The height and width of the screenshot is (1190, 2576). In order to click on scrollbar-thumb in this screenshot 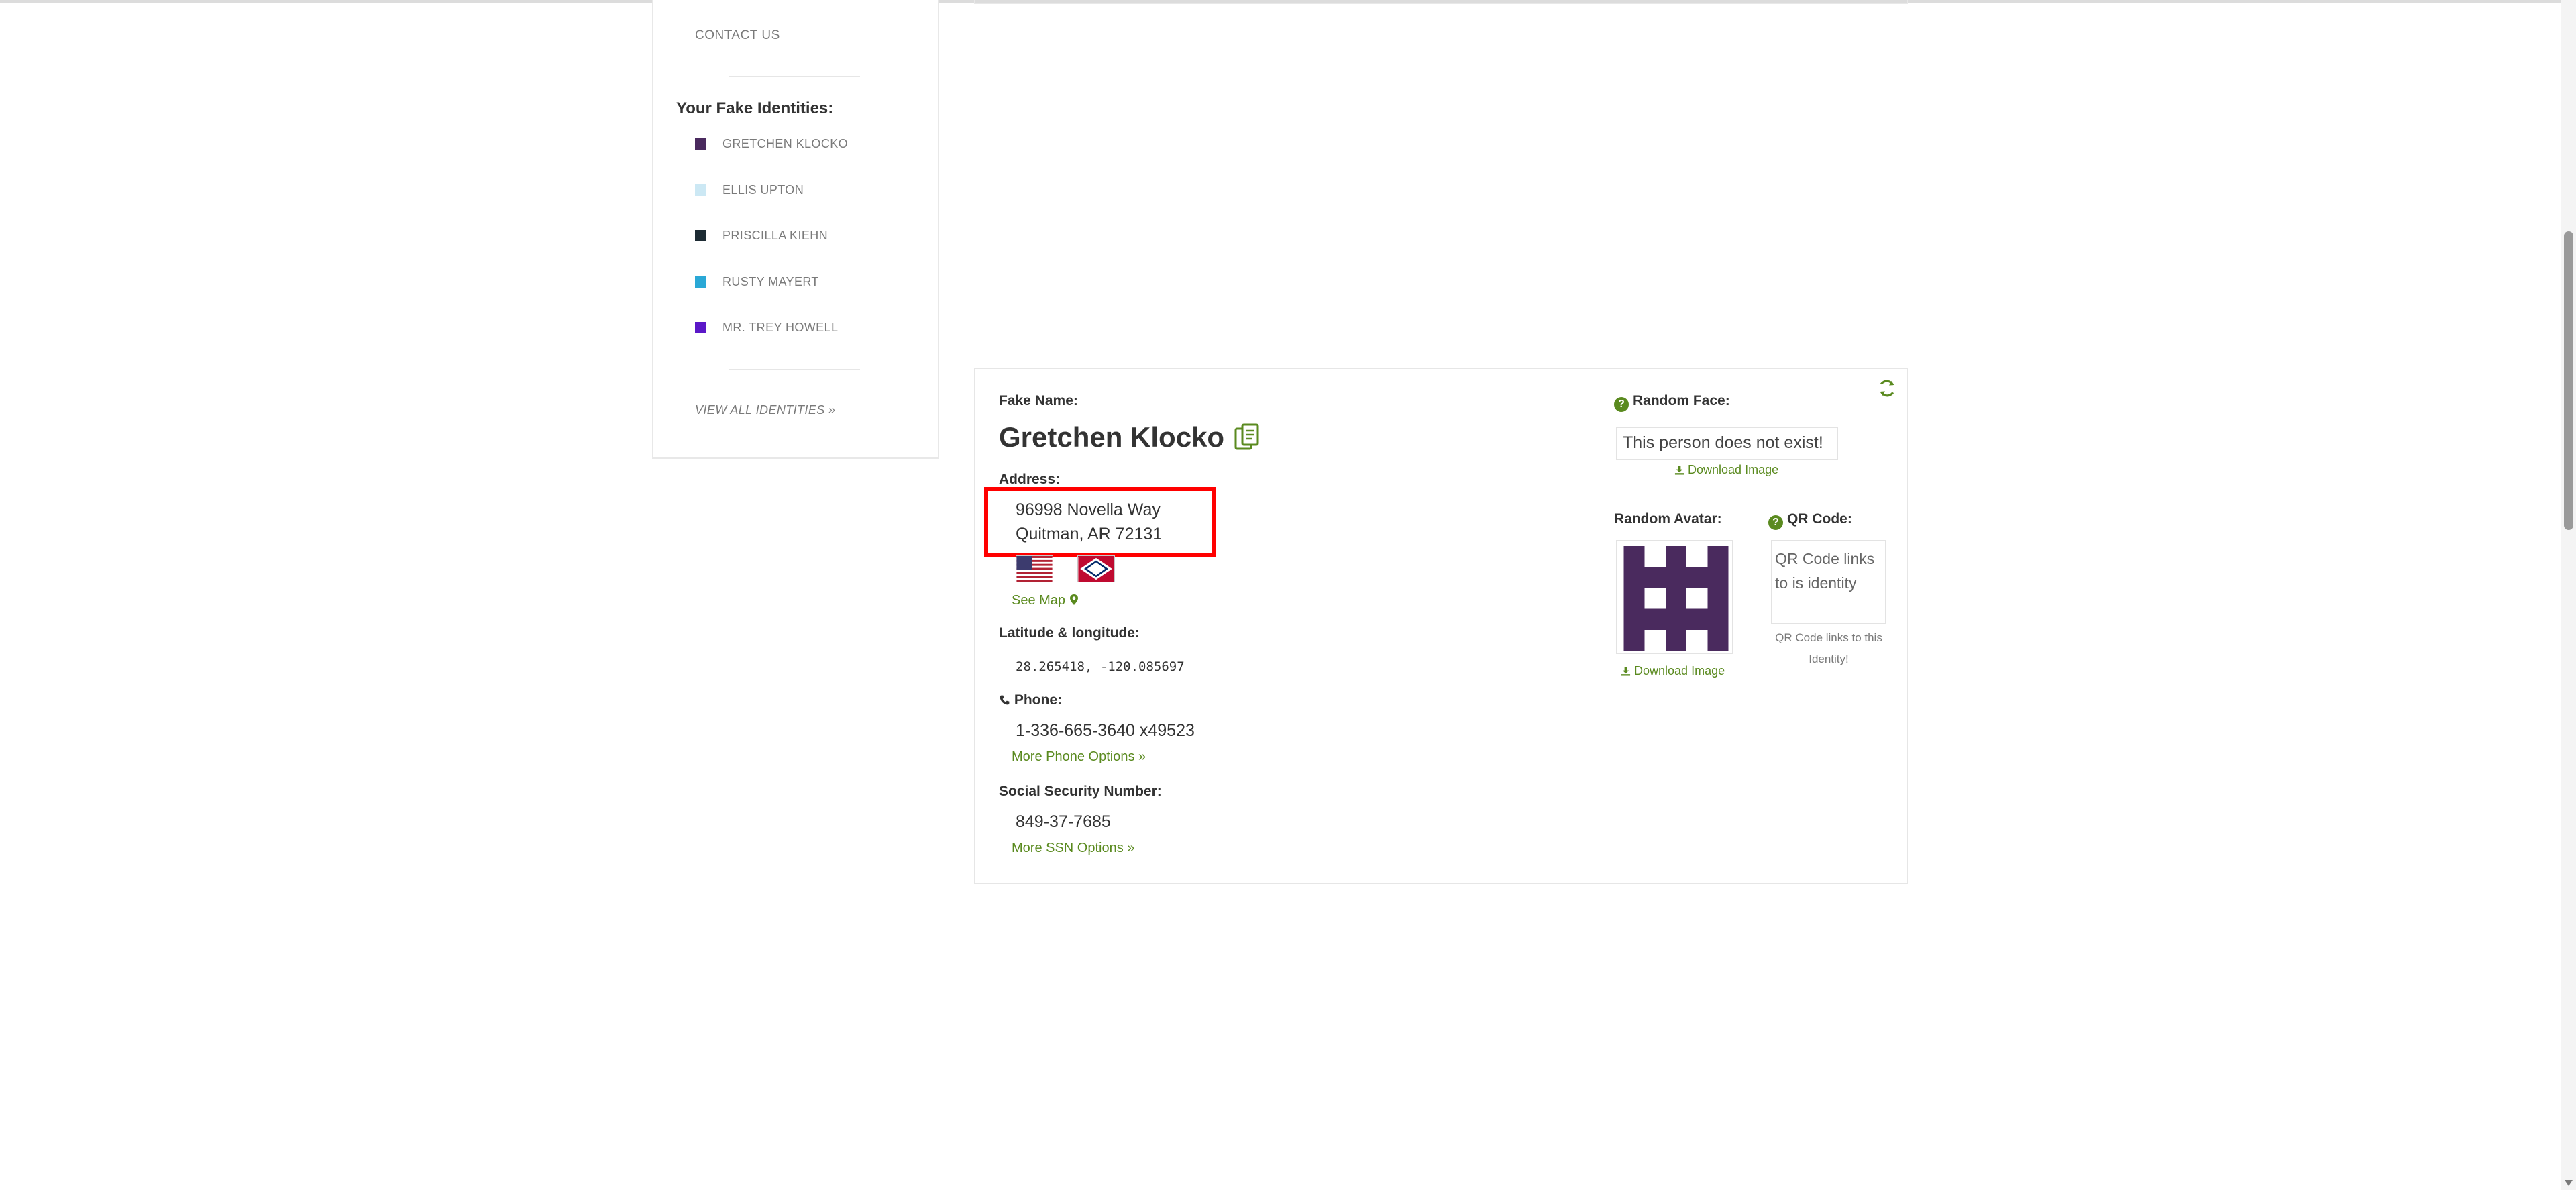, I will do `click(2568, 380)`.